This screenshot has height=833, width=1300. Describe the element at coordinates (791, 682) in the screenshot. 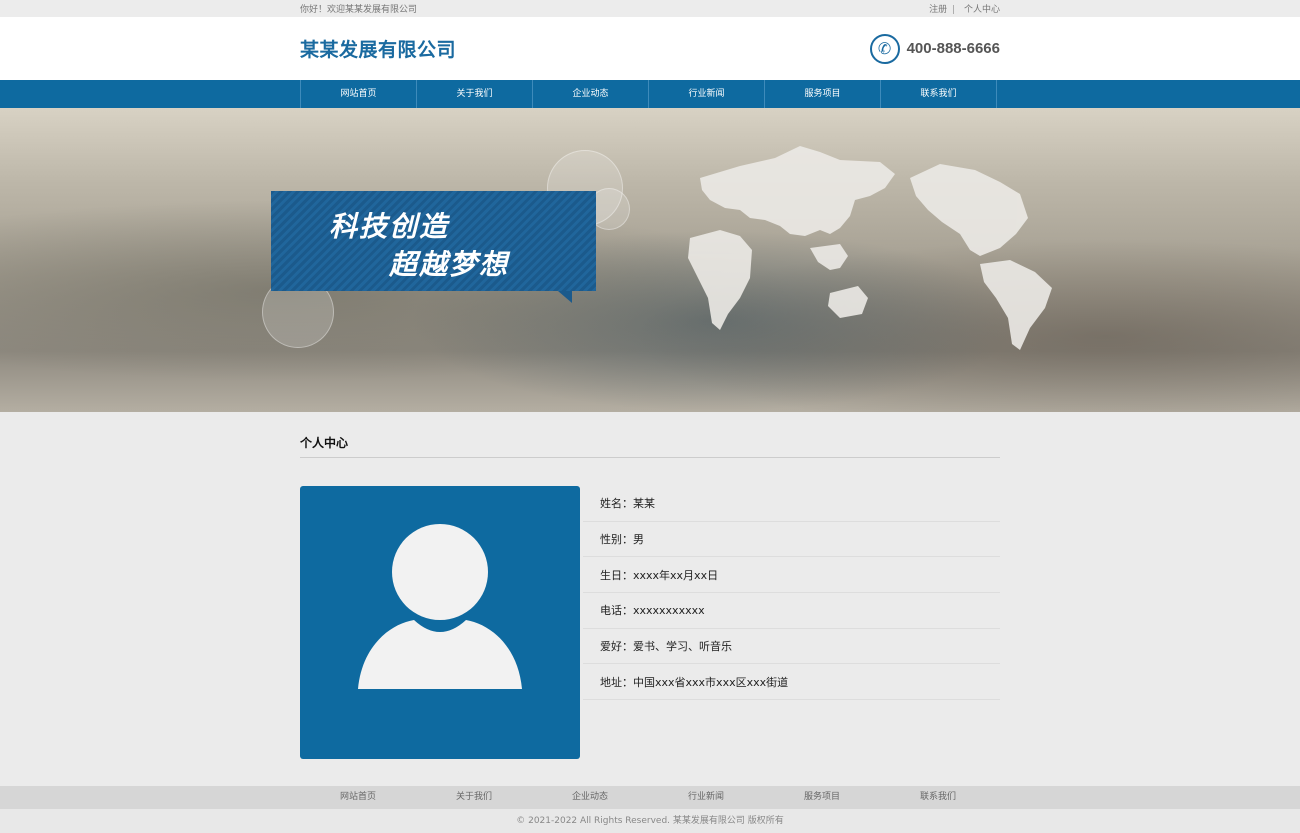

I see `info-row-address: 地址： 中国xxx省xxx市xxx区xxx街道` at that location.